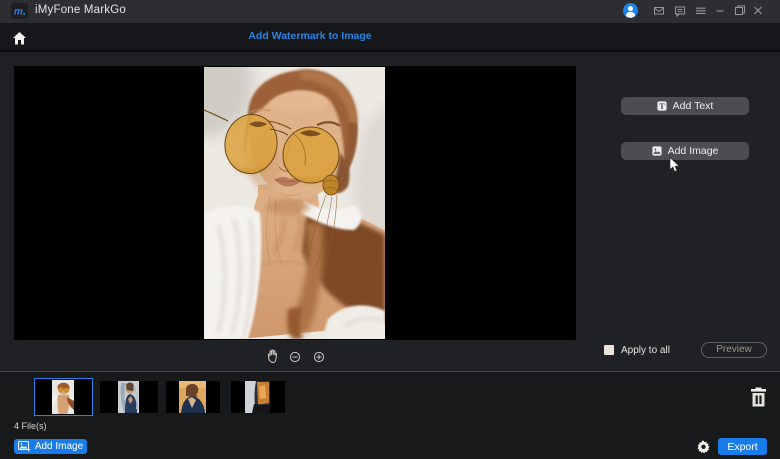 The image size is (780, 459). What do you see at coordinates (662, 106) in the screenshot?
I see `svg-text: T` at bounding box center [662, 106].